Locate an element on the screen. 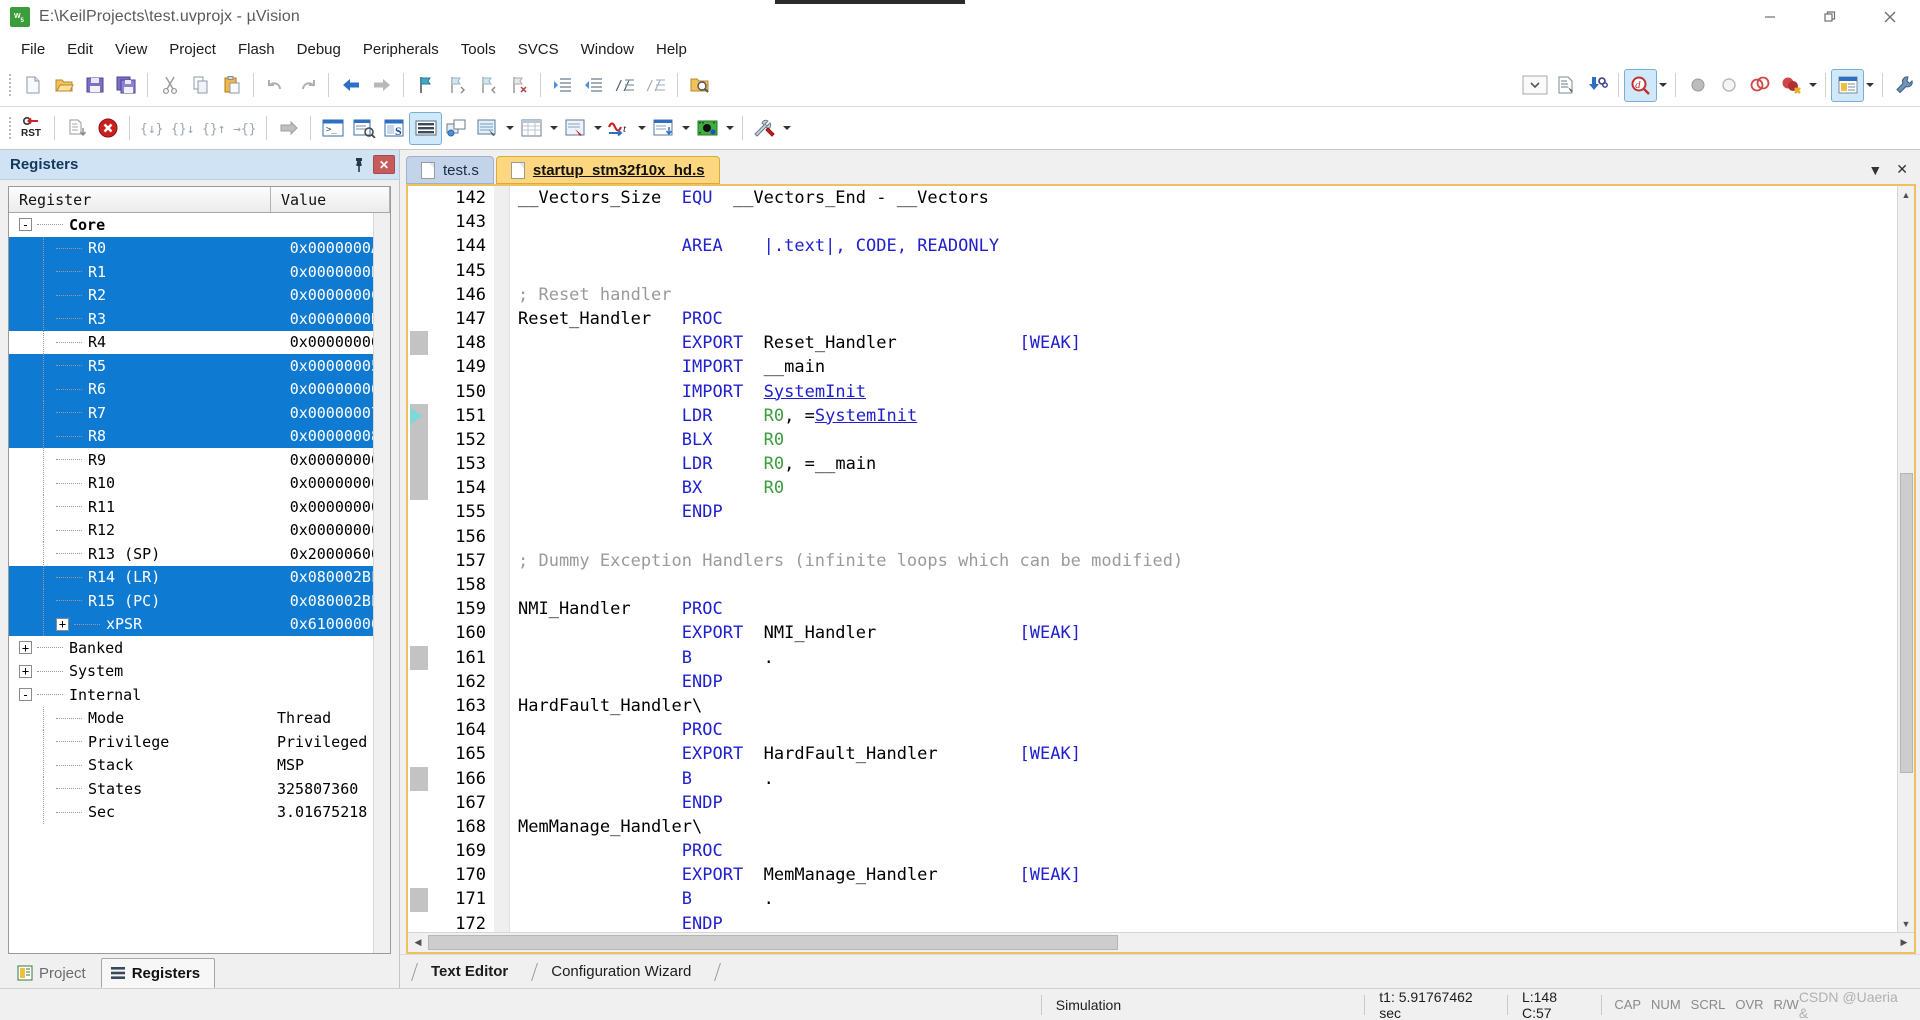 This screenshot has height=1020, width=1920. watch-window-icon is located at coordinates (487, 128).